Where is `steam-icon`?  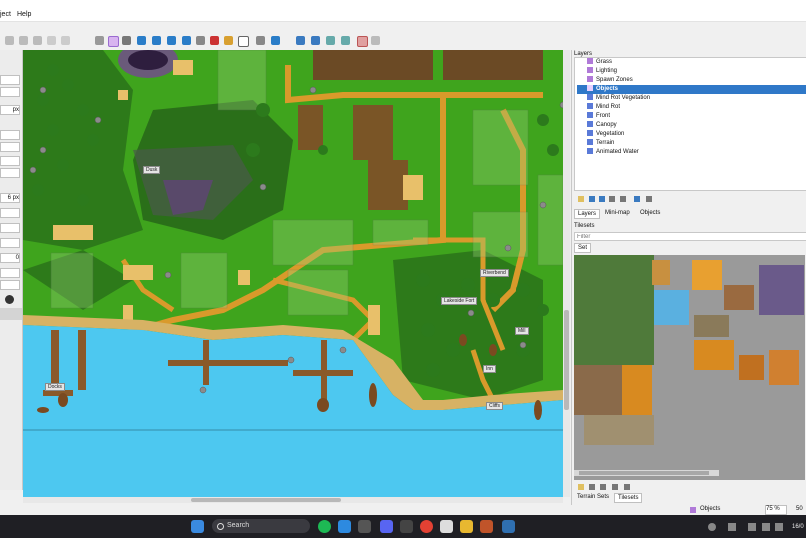
steam-icon is located at coordinates (752, 527).